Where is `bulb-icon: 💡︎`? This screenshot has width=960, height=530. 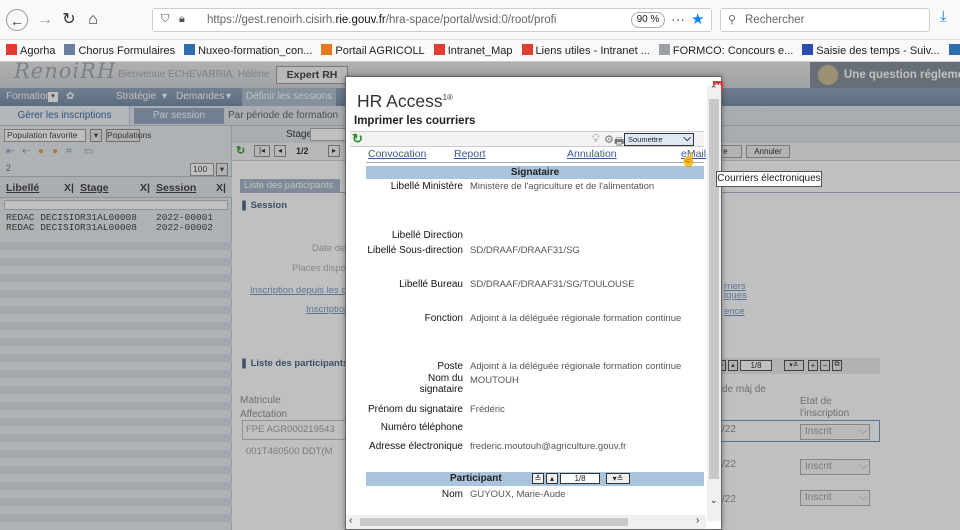
bulb-icon: 💡︎ is located at coordinates (596, 139).